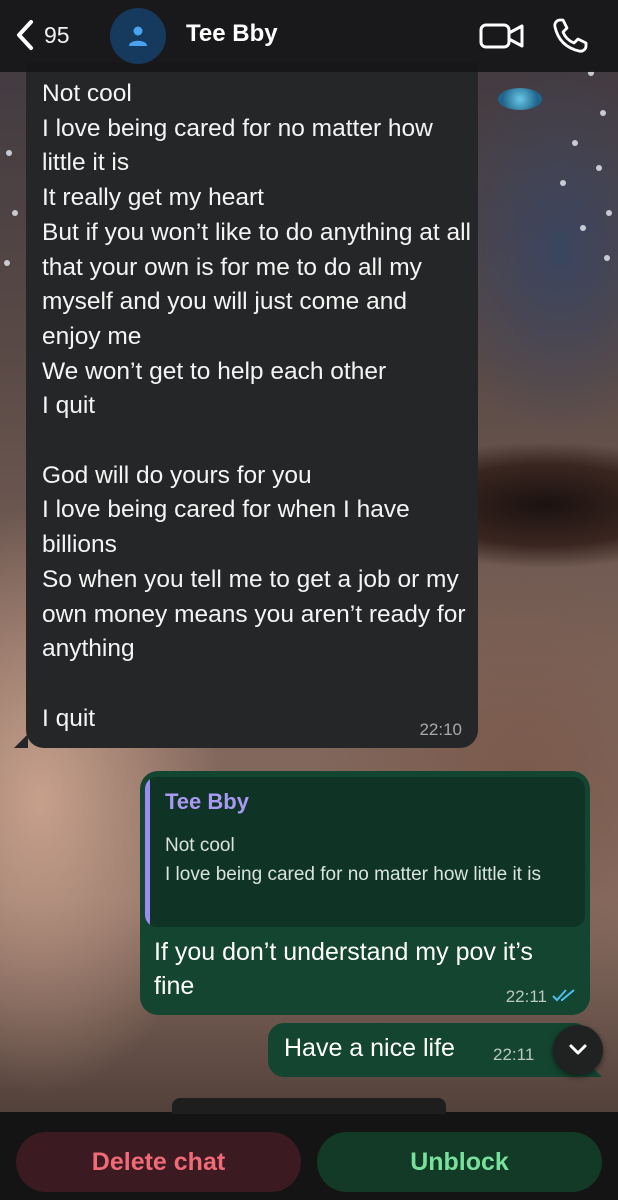  I want to click on contact-name: Tee Bby, so click(232, 34).